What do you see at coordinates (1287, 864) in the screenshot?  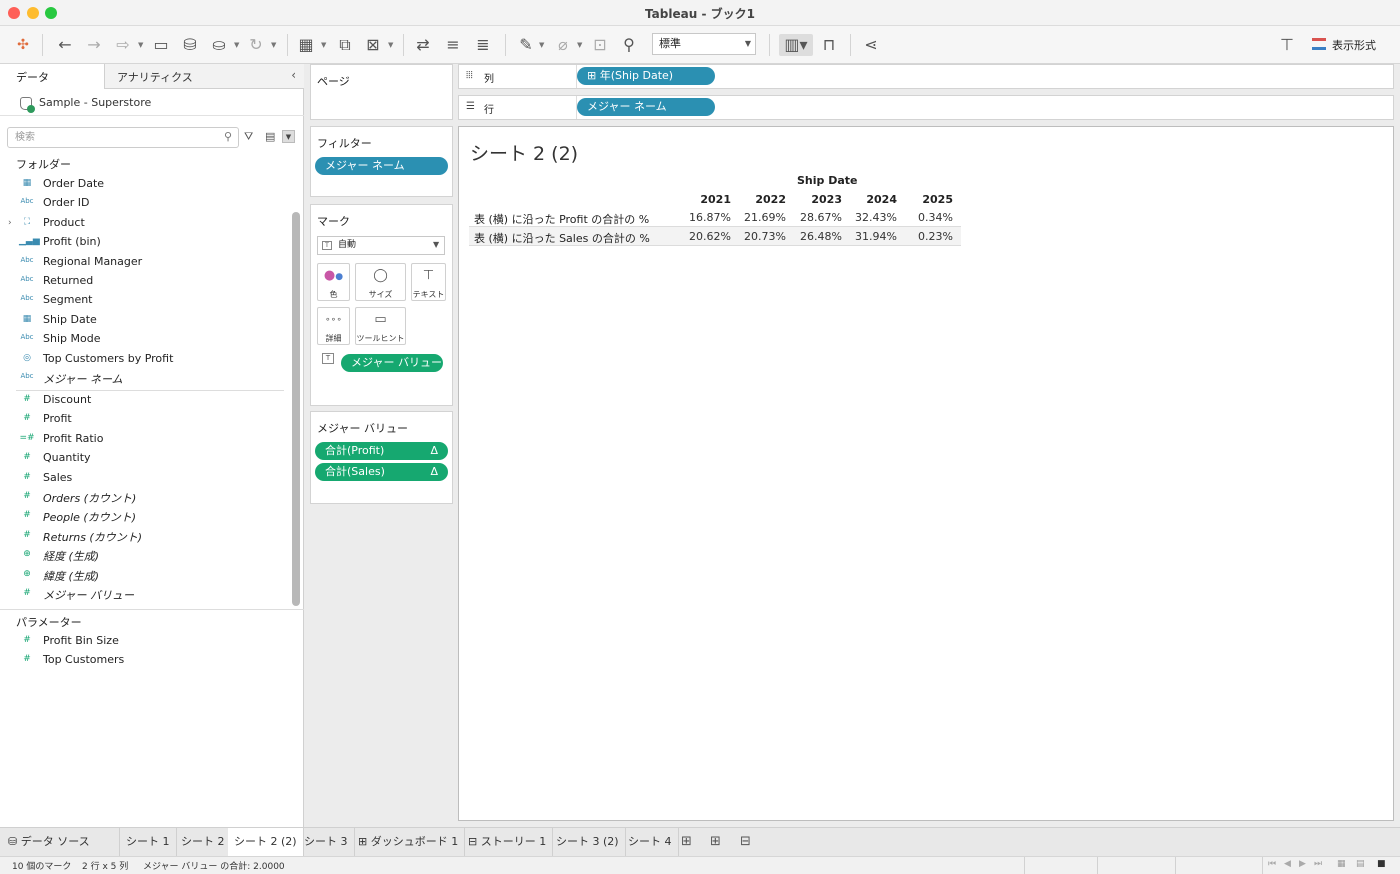 I see `prev-page-icon: ◀` at bounding box center [1287, 864].